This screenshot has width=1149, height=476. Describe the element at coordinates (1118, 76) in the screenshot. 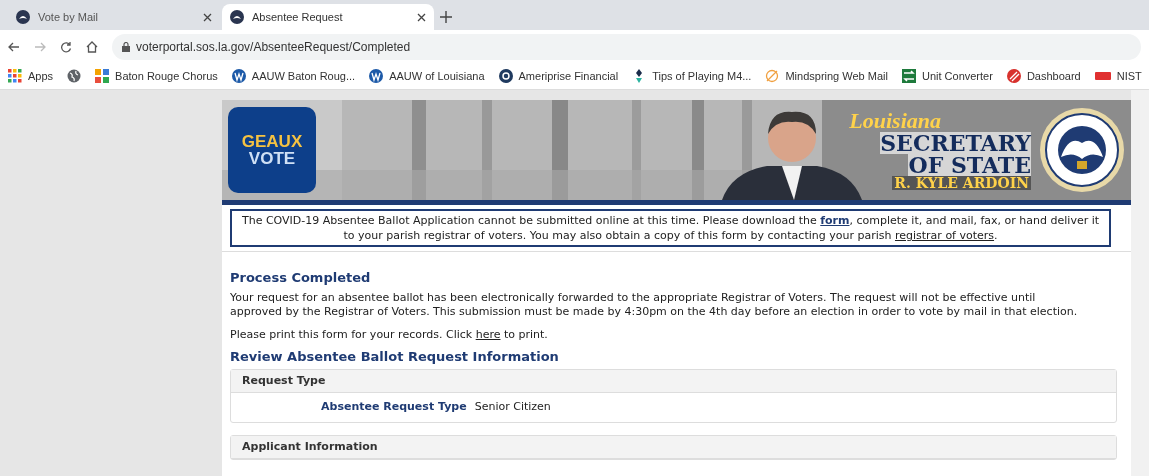

I see `bookmark: NIST` at that location.